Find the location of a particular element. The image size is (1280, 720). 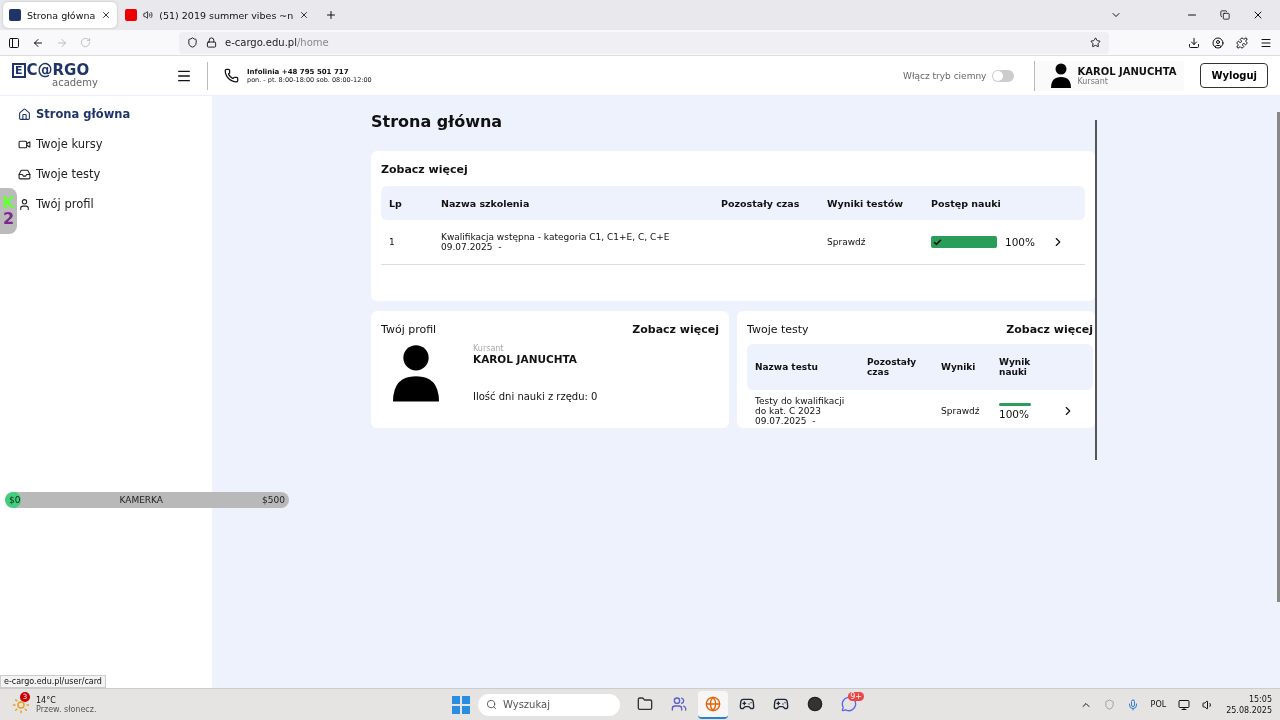

people-icon is located at coordinates (679, 703).